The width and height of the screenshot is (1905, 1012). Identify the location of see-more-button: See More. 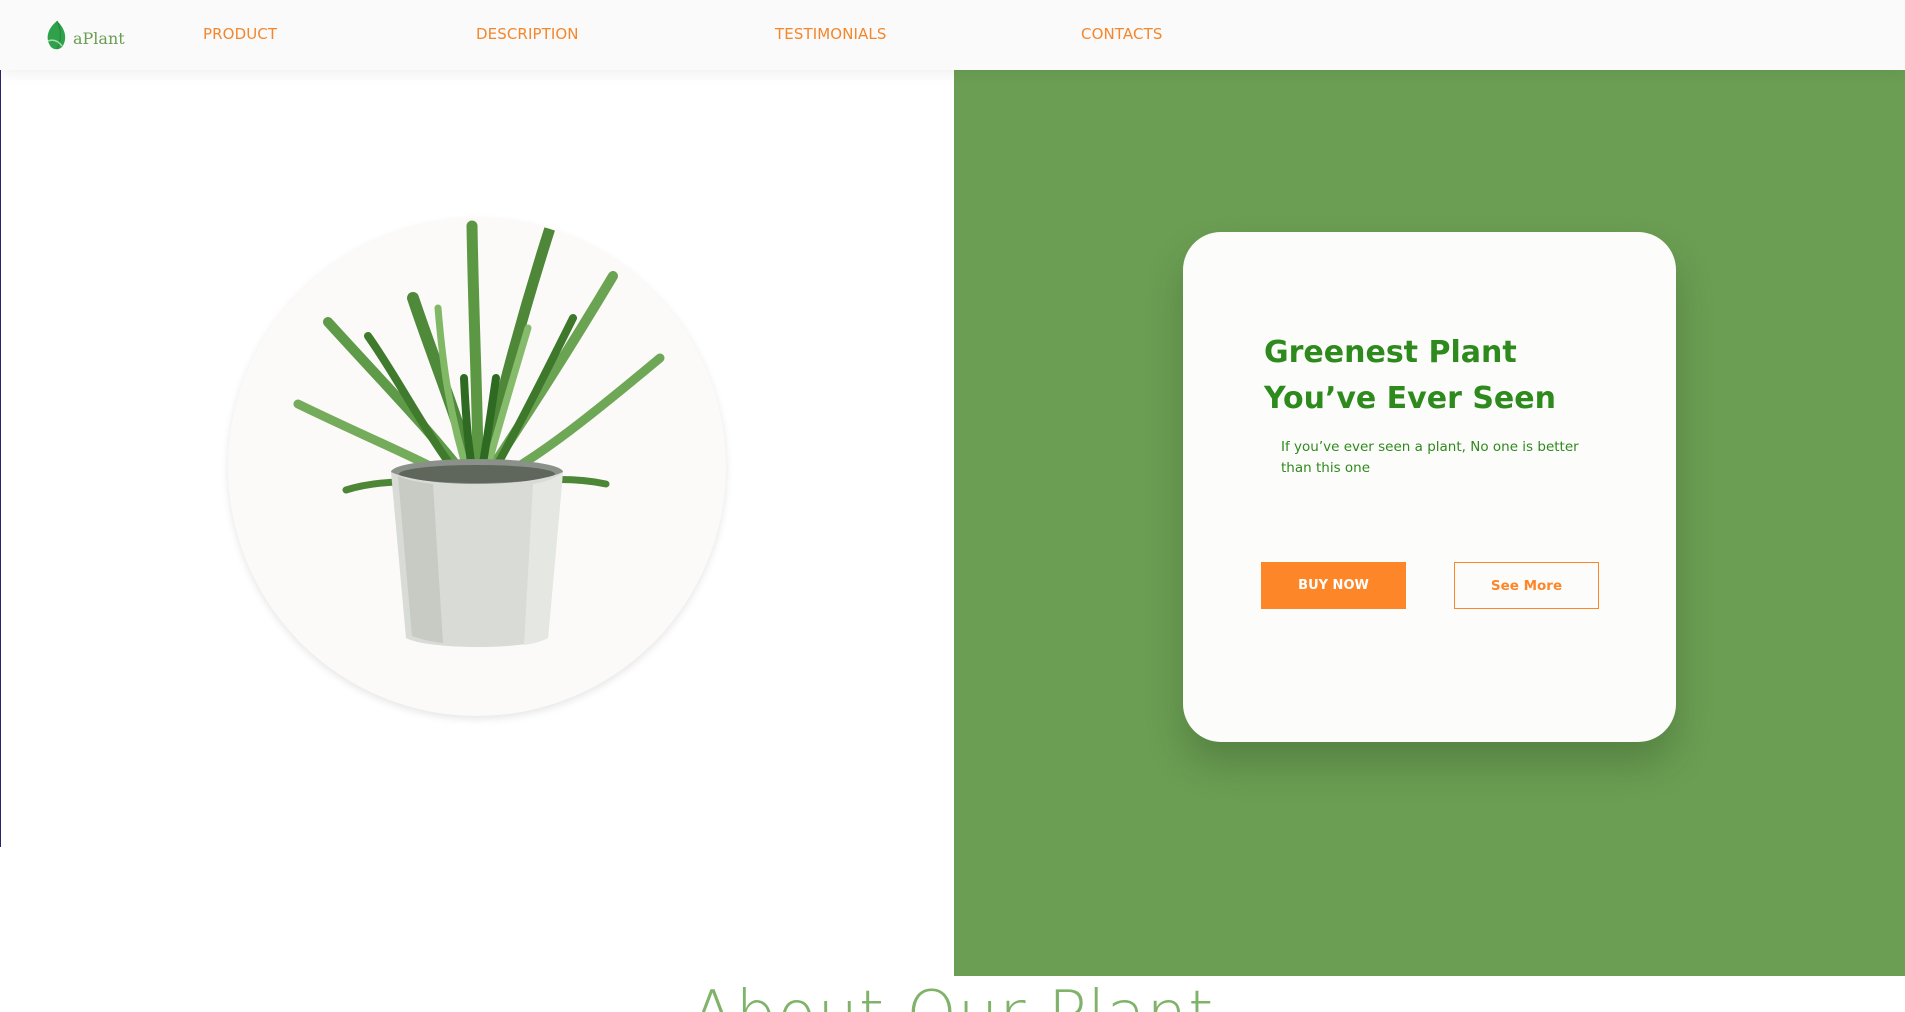
(1526, 585).